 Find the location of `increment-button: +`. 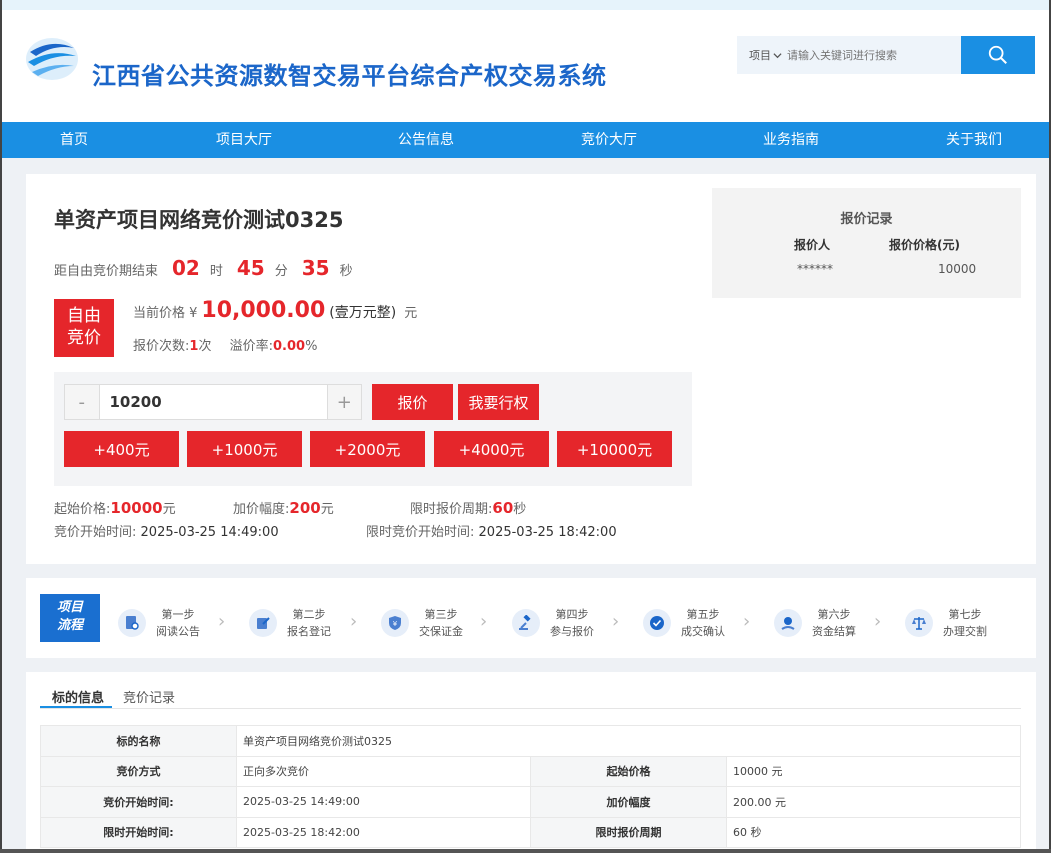

increment-button: + is located at coordinates (344, 402).